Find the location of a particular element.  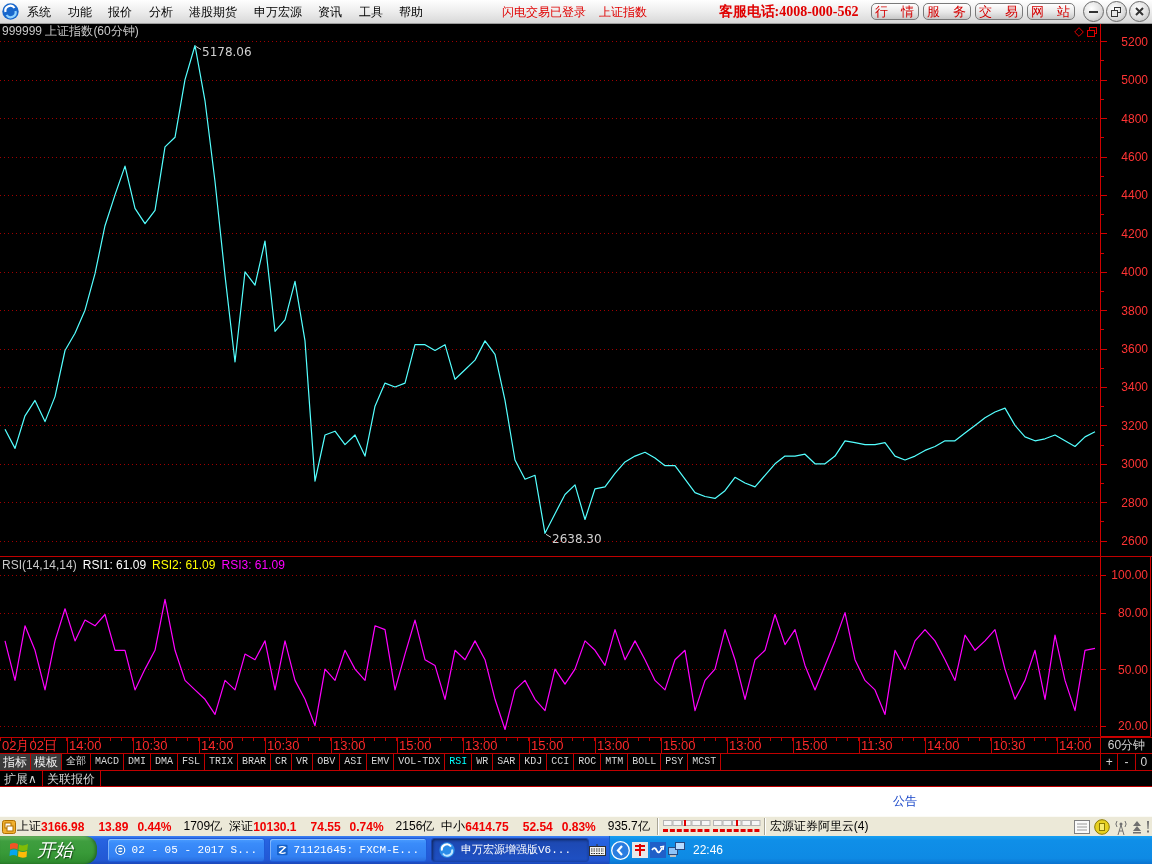

index-percent: 0.74% is located at coordinates (366, 826).